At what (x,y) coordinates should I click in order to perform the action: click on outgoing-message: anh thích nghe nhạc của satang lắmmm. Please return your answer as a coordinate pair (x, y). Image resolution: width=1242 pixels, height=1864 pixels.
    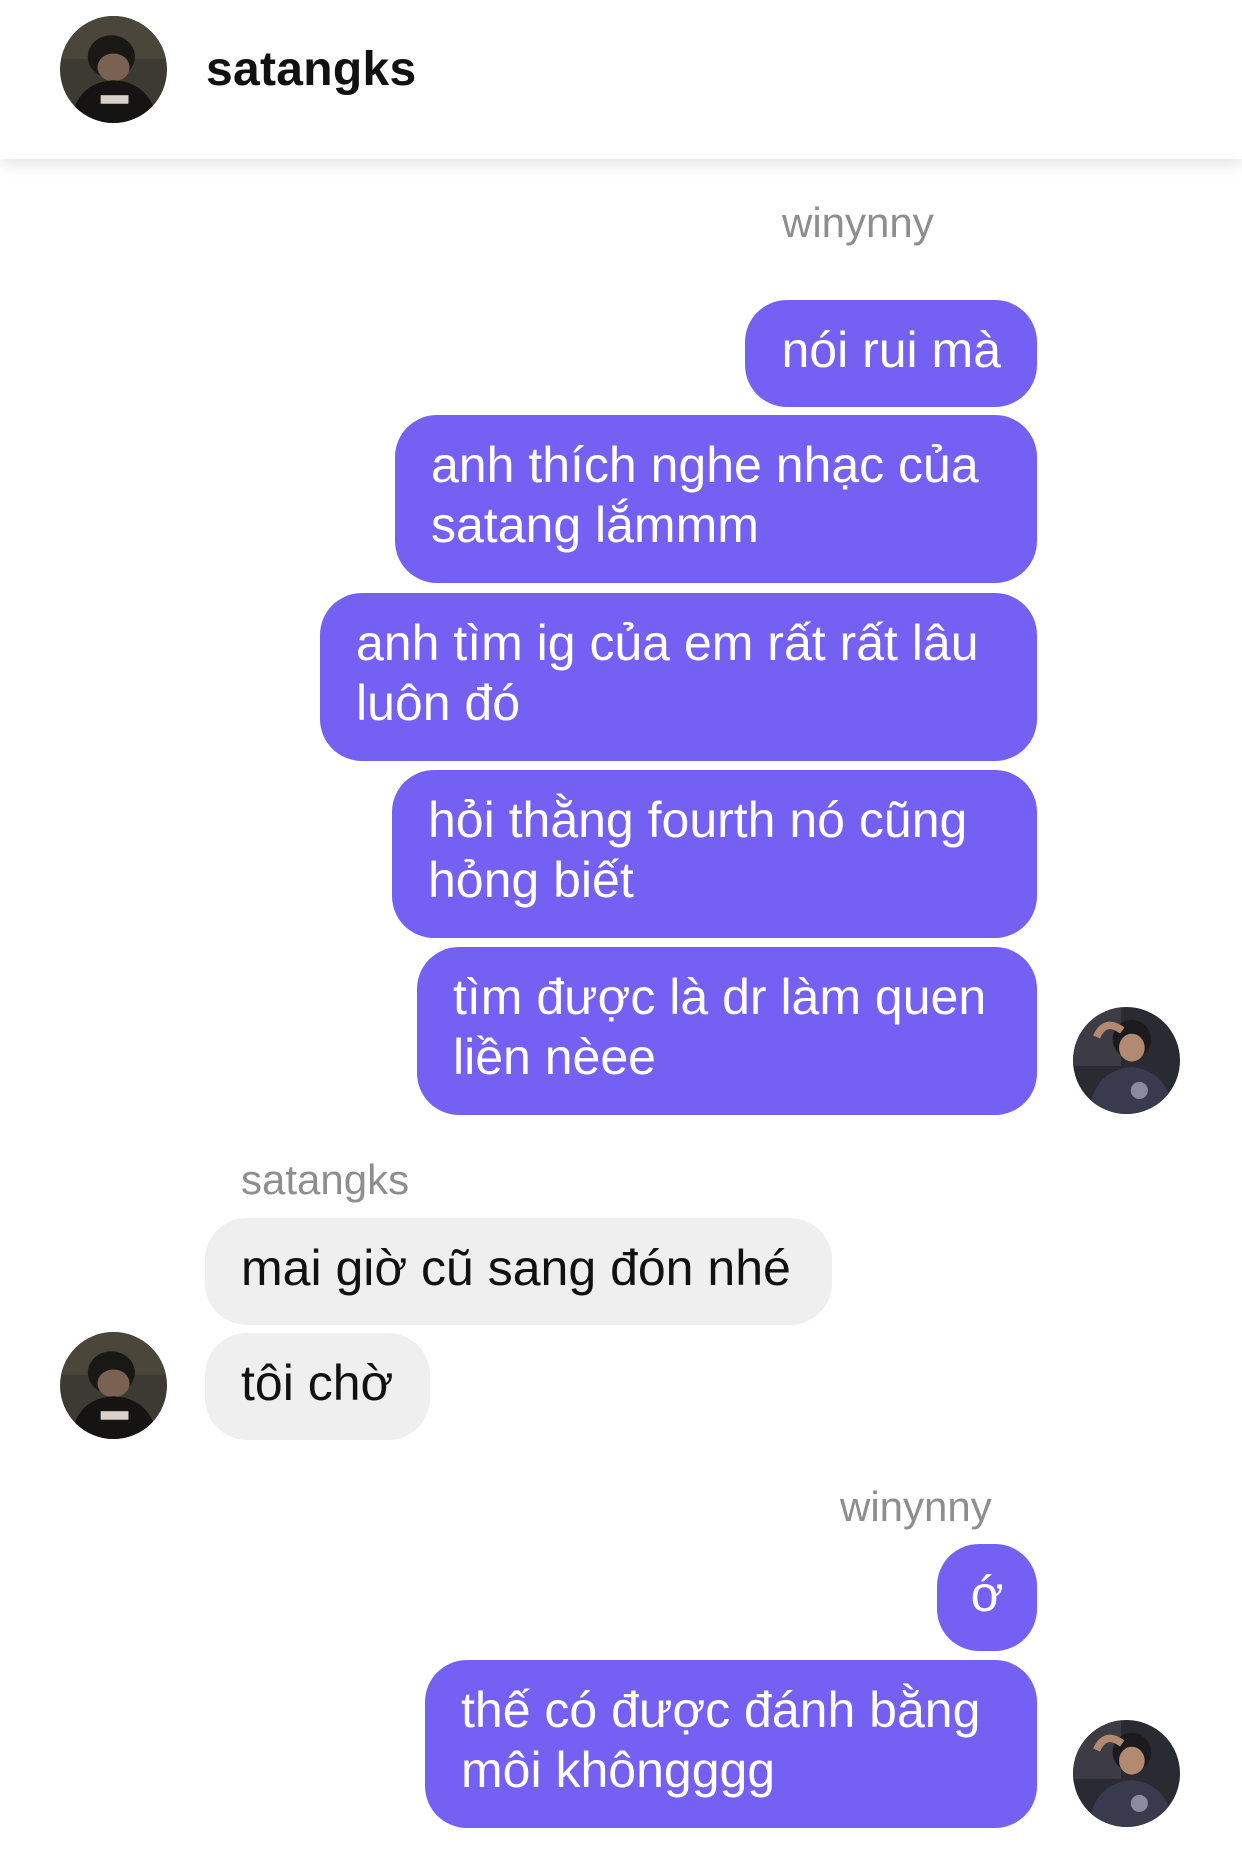
    Looking at the image, I should click on (716, 499).